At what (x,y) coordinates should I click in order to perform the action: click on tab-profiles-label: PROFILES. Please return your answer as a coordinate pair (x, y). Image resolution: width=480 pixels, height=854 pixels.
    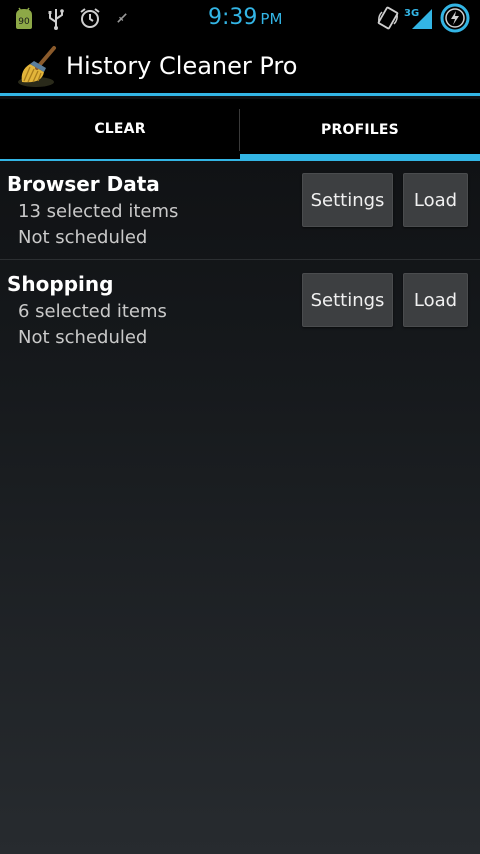
    Looking at the image, I should click on (360, 130).